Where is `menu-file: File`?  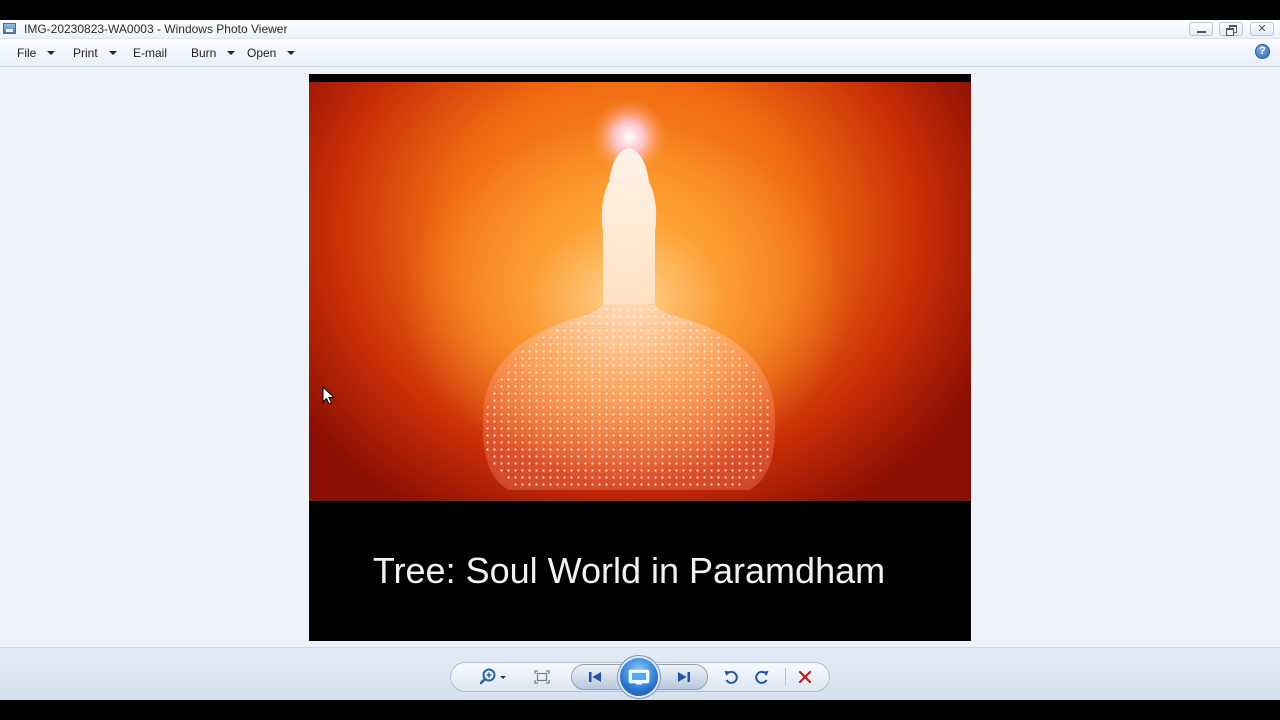 menu-file: File is located at coordinates (36, 52).